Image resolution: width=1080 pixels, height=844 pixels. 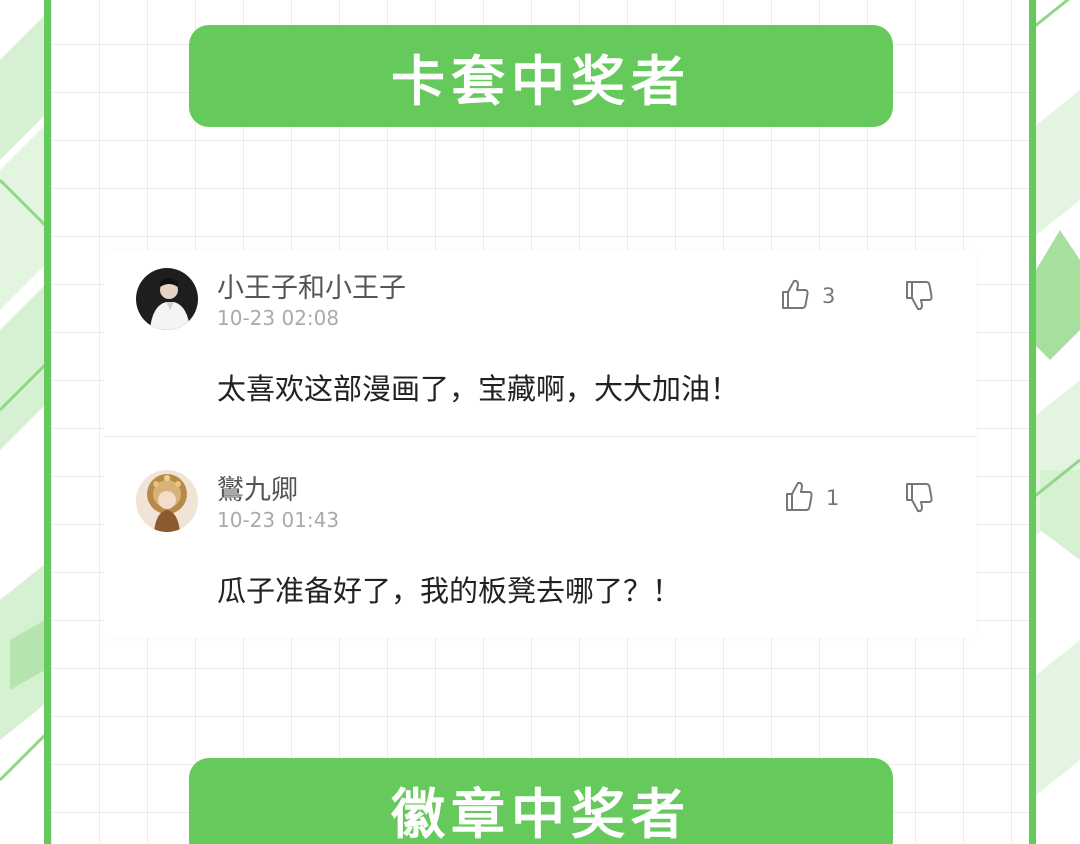 I want to click on like-count: 3, so click(x=829, y=296).